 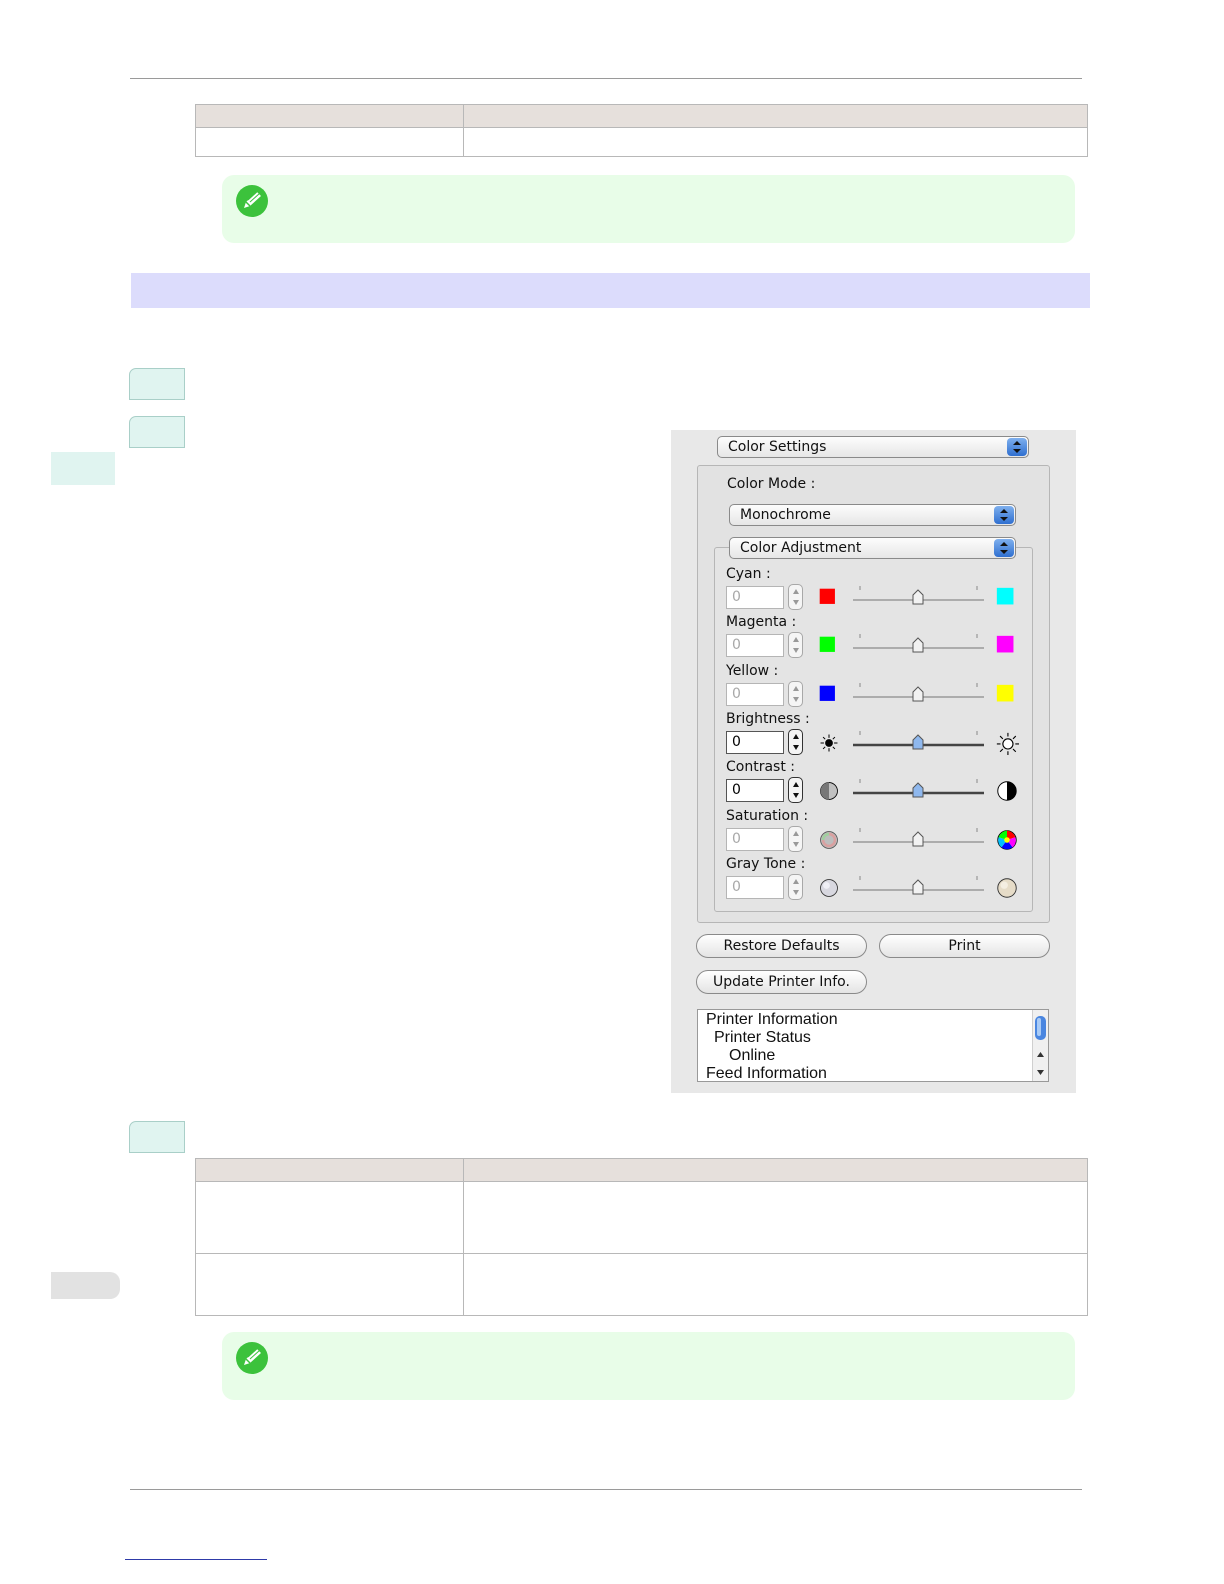 What do you see at coordinates (1007, 888) in the screenshot?
I see `gray-tone-warm-icon` at bounding box center [1007, 888].